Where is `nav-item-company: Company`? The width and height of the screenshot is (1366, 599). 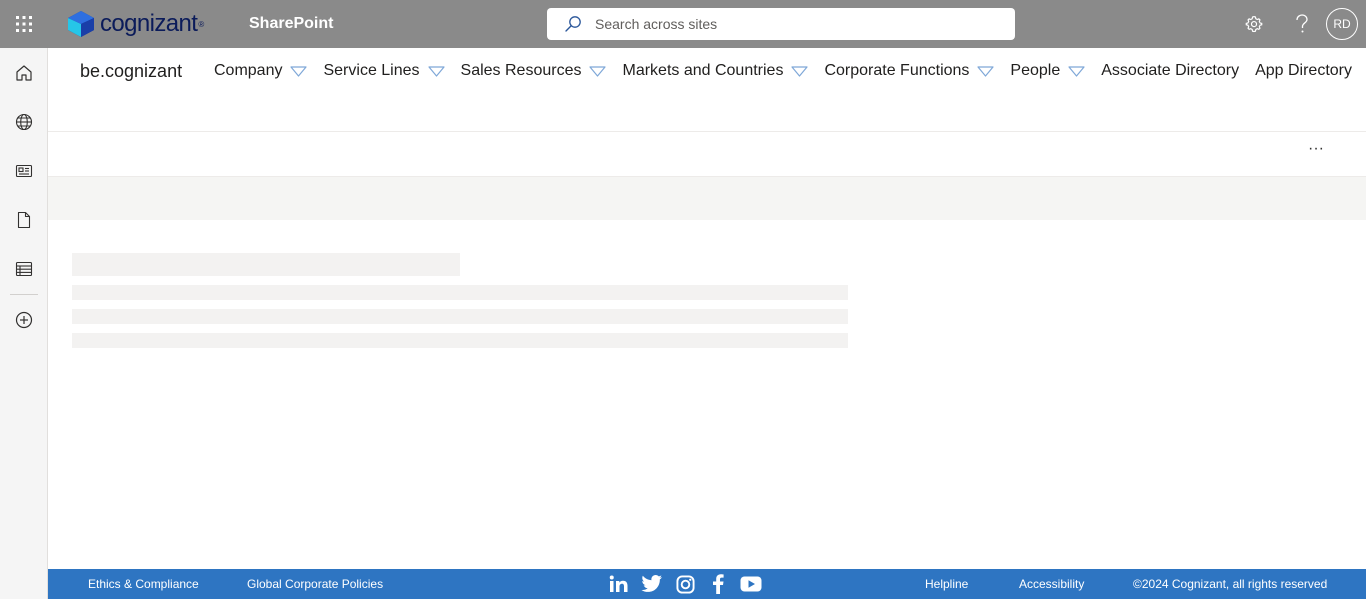
nav-item-company: Company is located at coordinates (261, 71).